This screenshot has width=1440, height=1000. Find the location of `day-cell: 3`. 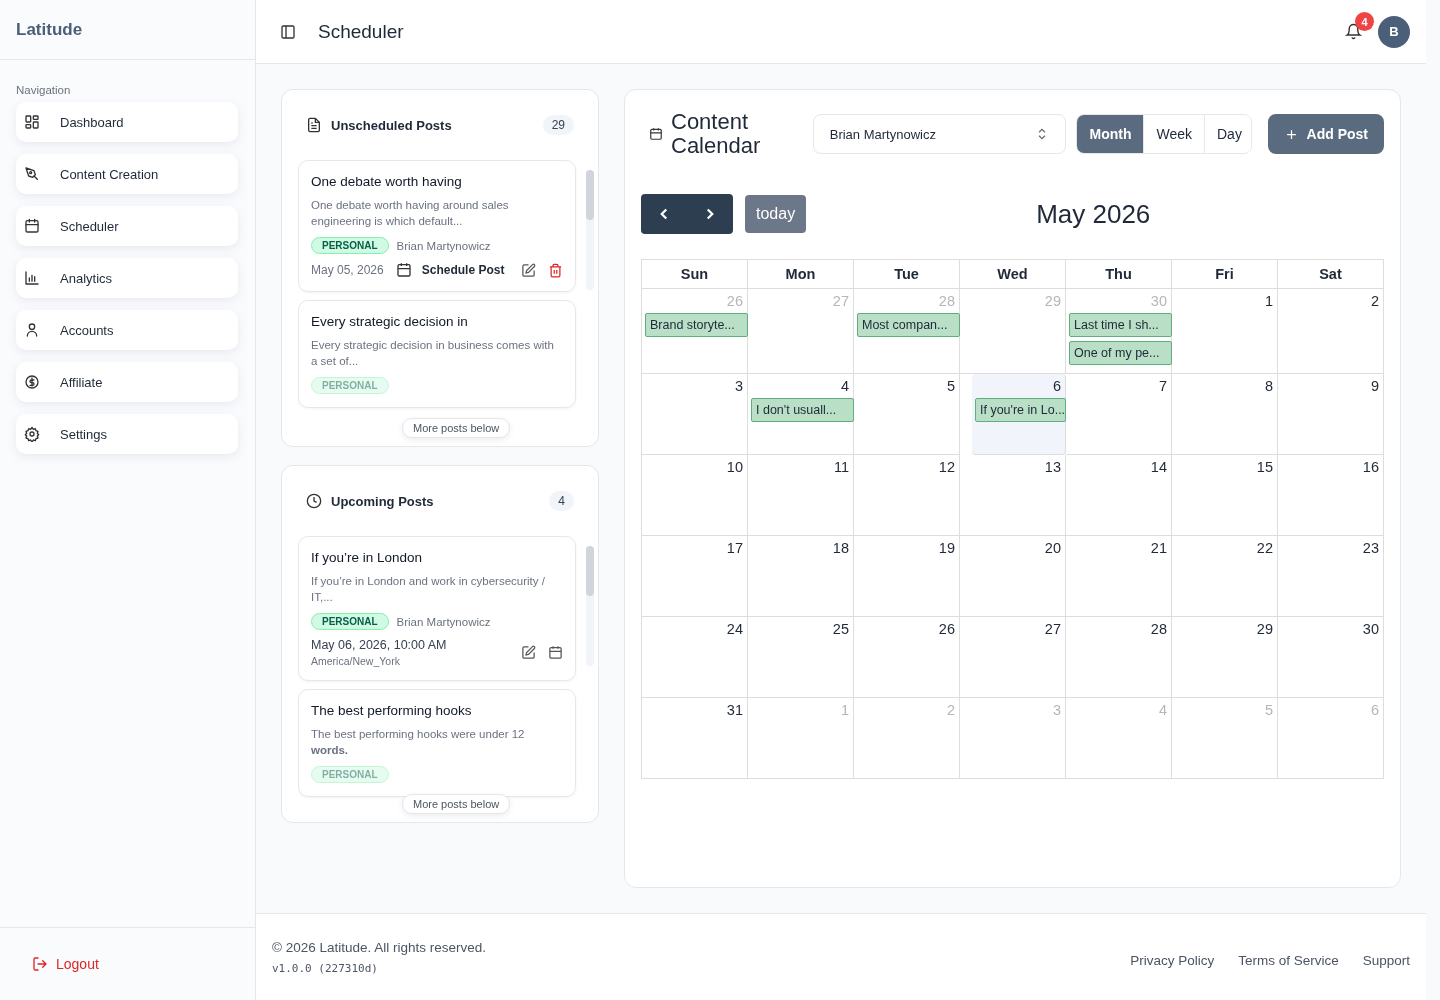

day-cell: 3 is located at coordinates (695, 414).